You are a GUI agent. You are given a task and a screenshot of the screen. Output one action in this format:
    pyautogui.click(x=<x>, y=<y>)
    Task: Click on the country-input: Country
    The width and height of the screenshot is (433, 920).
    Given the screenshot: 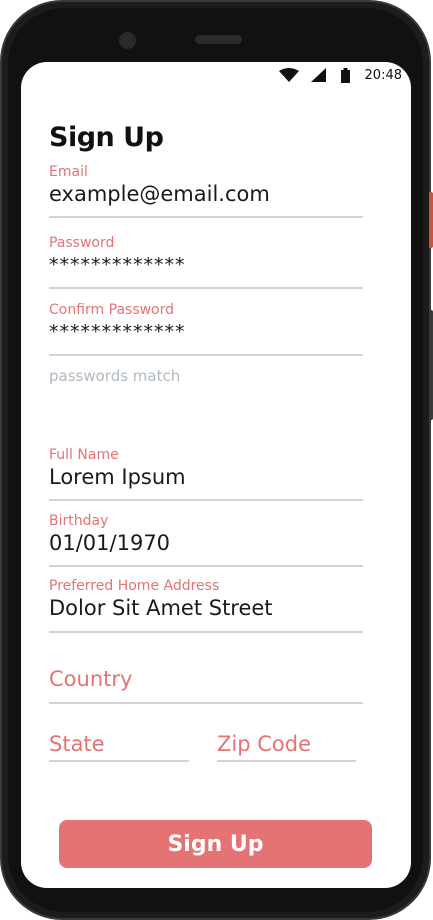 What is the action you would take?
    pyautogui.click(x=206, y=679)
    